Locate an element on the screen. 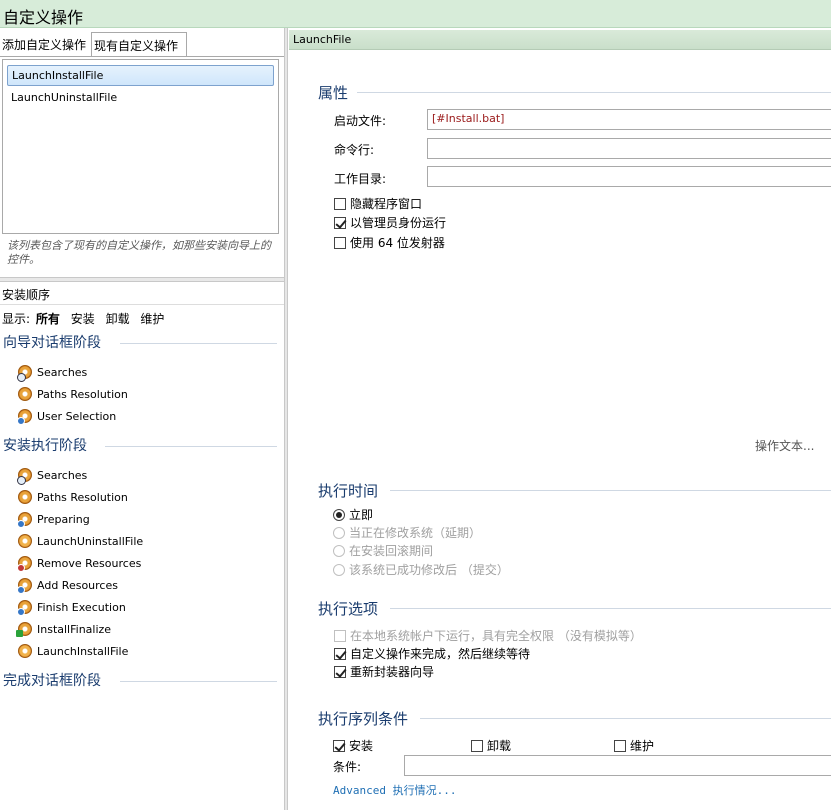 This screenshot has width=831, height=810. horizontal-splitter is located at coordinates (143, 279).